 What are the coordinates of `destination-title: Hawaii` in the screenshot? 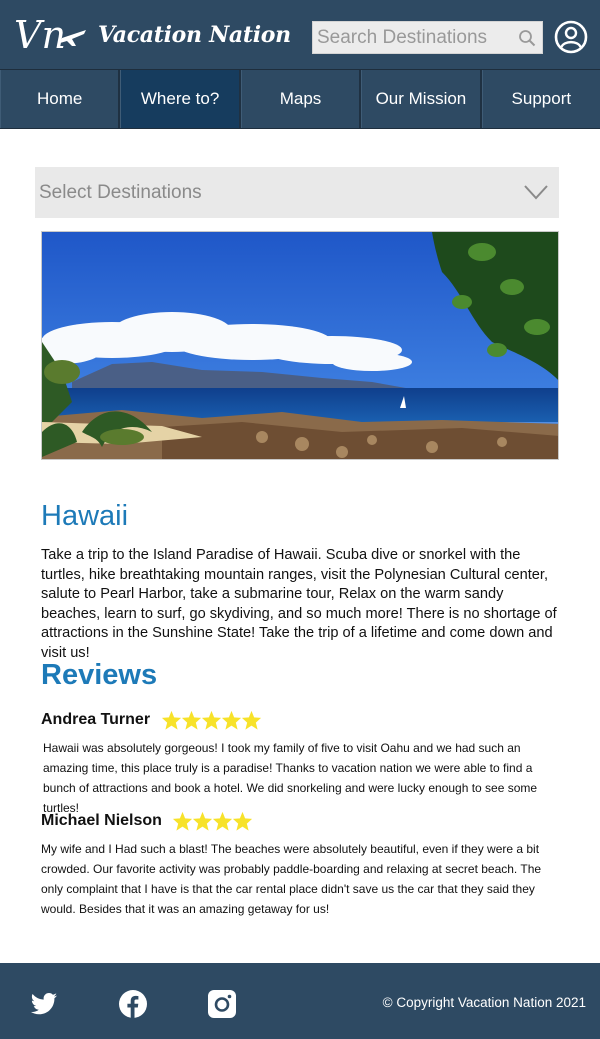 It's located at (85, 516).